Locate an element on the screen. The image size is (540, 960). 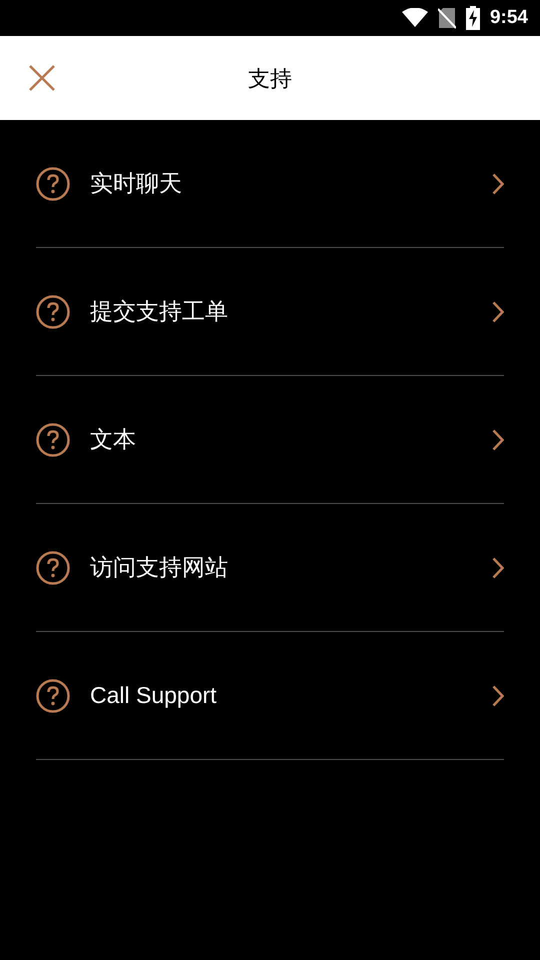
battery-charging-icon is located at coordinates (473, 18).